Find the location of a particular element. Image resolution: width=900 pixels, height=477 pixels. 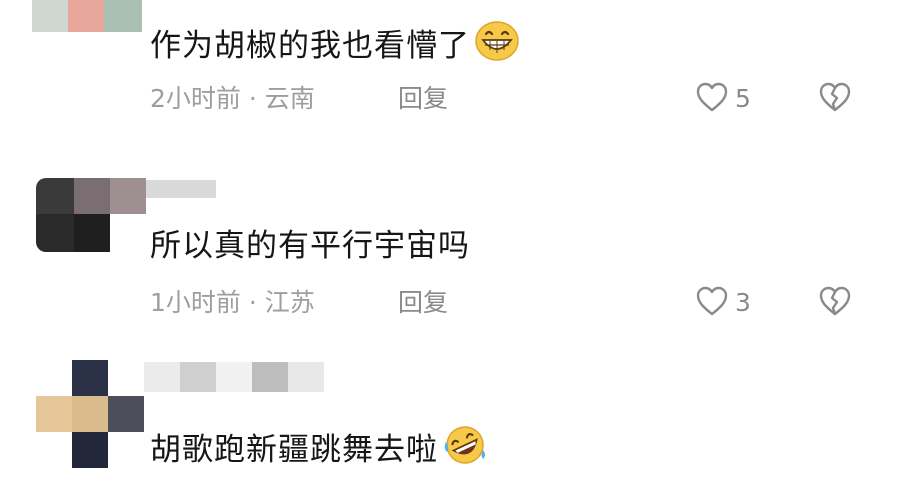

timestamp: 1小时前 is located at coordinates (195, 302).